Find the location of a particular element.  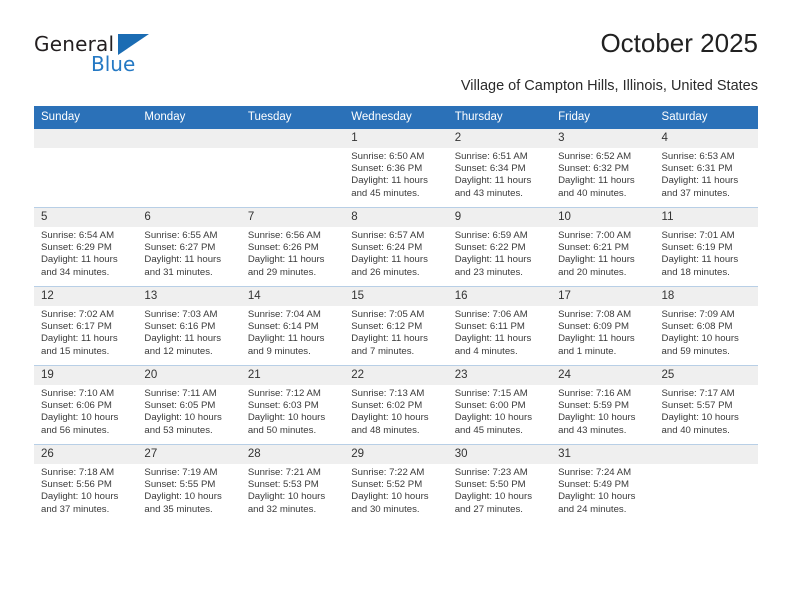

sunset-text: Sunset: 6:11 PM is located at coordinates (489, 327).